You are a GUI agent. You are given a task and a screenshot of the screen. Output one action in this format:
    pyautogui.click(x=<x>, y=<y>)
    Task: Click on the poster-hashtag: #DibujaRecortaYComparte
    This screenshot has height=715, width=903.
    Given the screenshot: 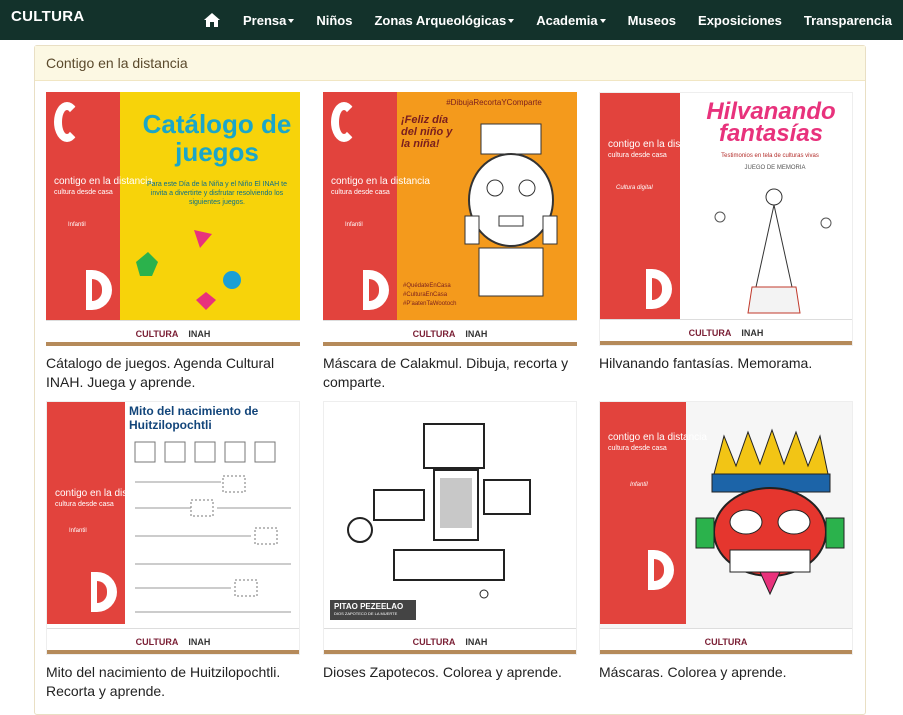 What is the action you would take?
    pyautogui.click(x=494, y=102)
    